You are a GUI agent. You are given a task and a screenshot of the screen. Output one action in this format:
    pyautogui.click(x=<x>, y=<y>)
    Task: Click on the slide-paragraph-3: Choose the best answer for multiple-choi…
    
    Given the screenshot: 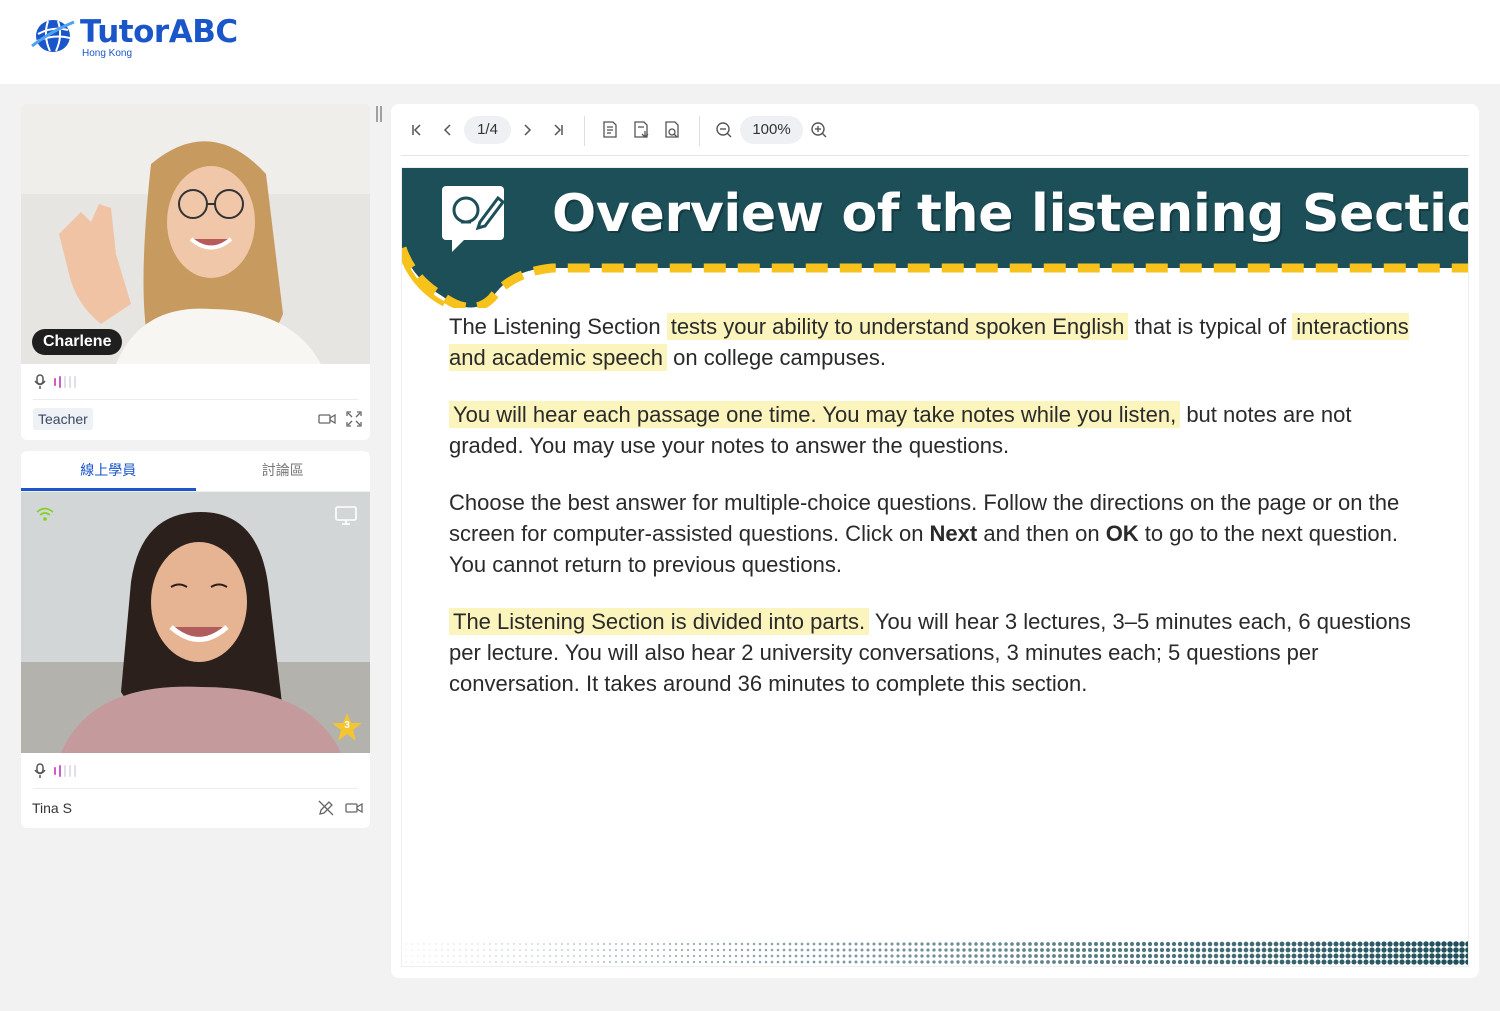 What is the action you would take?
    pyautogui.click(x=939, y=533)
    